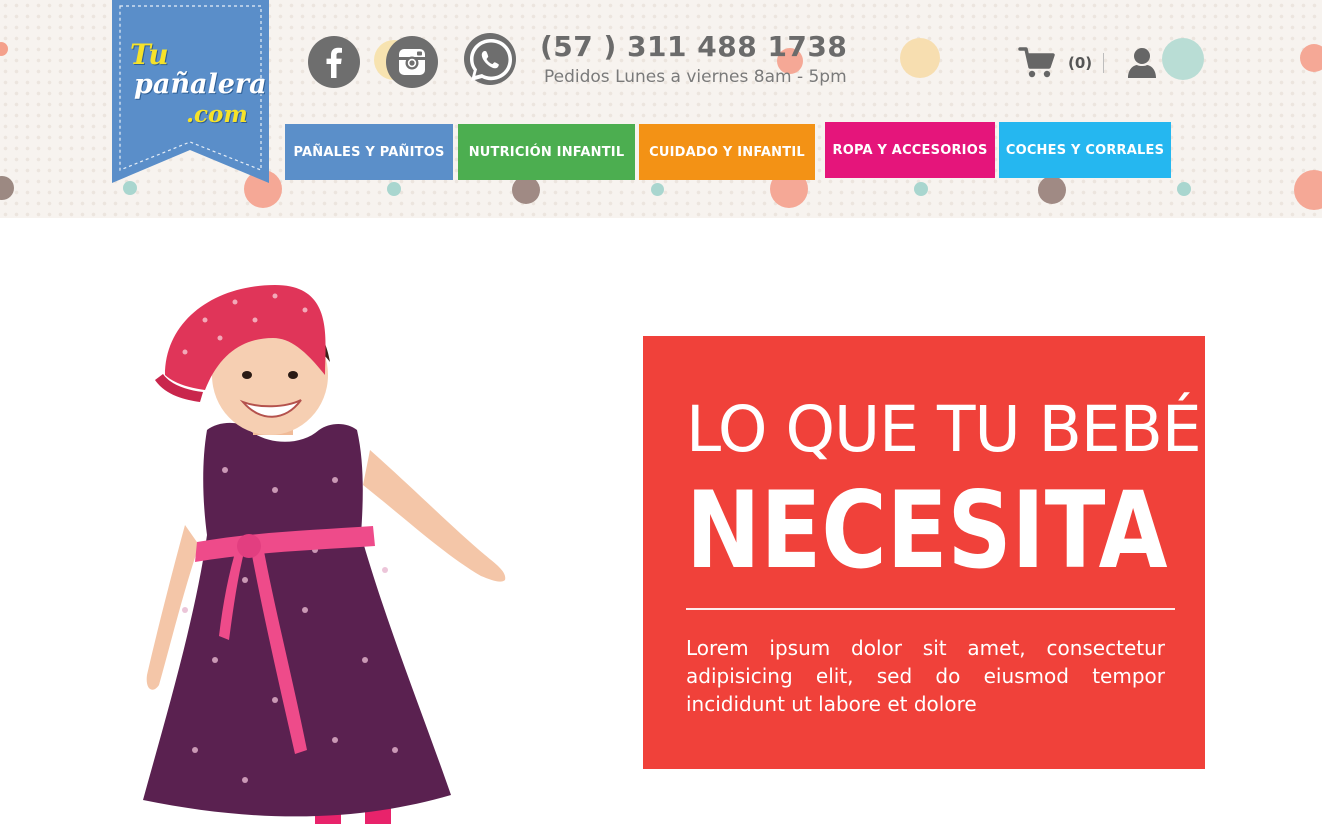 The height and width of the screenshot is (824, 1322). I want to click on cart-button, so click(1038, 65).